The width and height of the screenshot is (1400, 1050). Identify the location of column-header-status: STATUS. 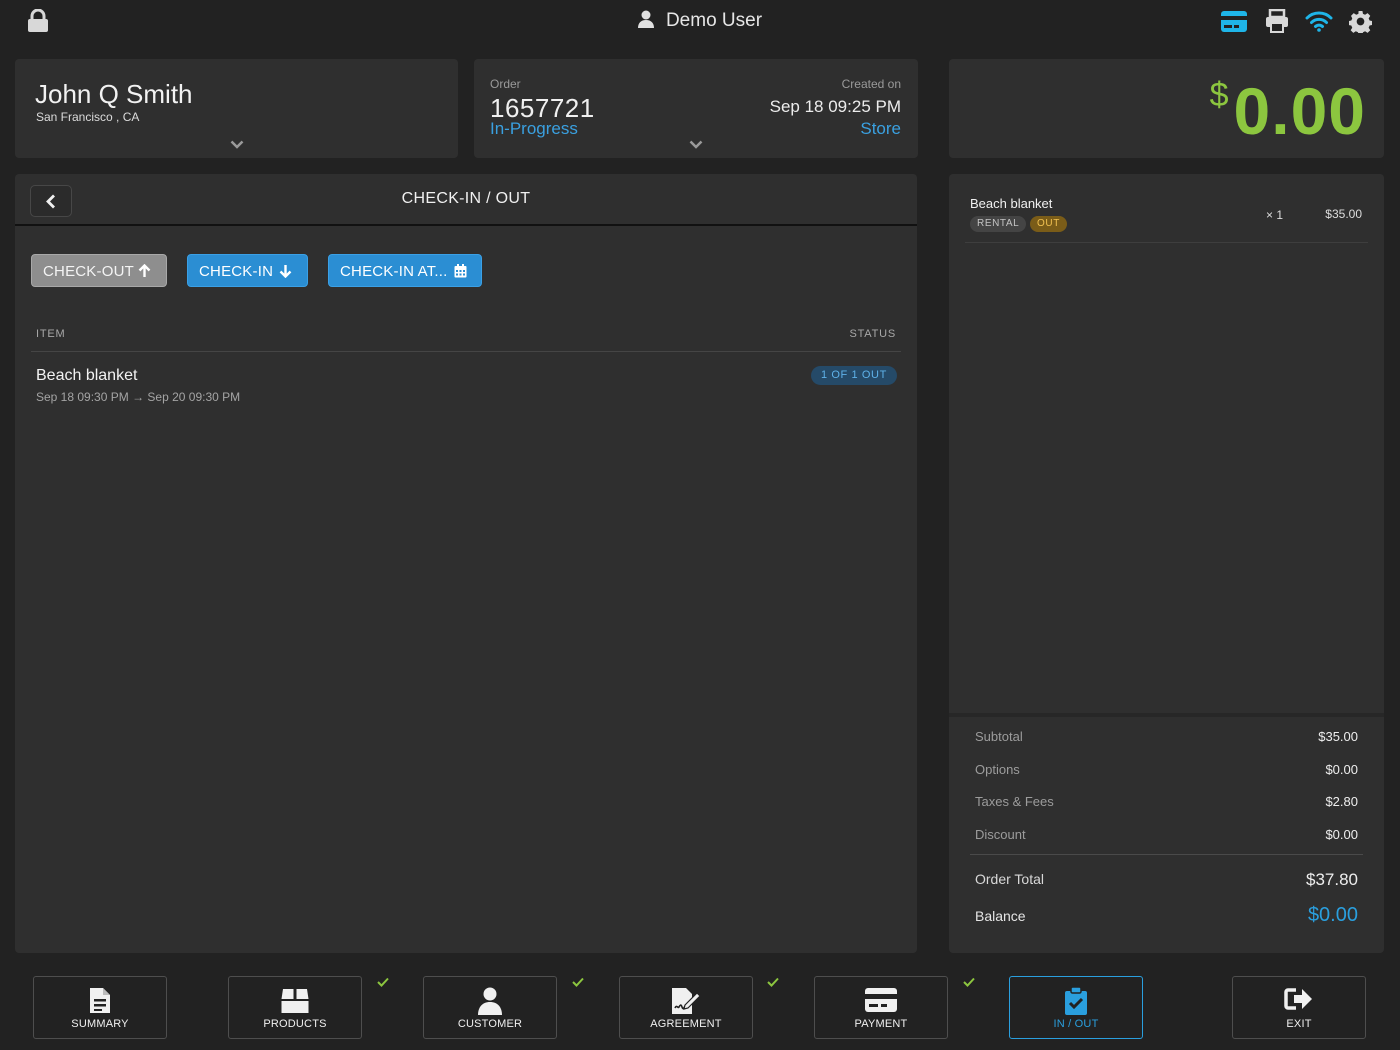
(872, 334).